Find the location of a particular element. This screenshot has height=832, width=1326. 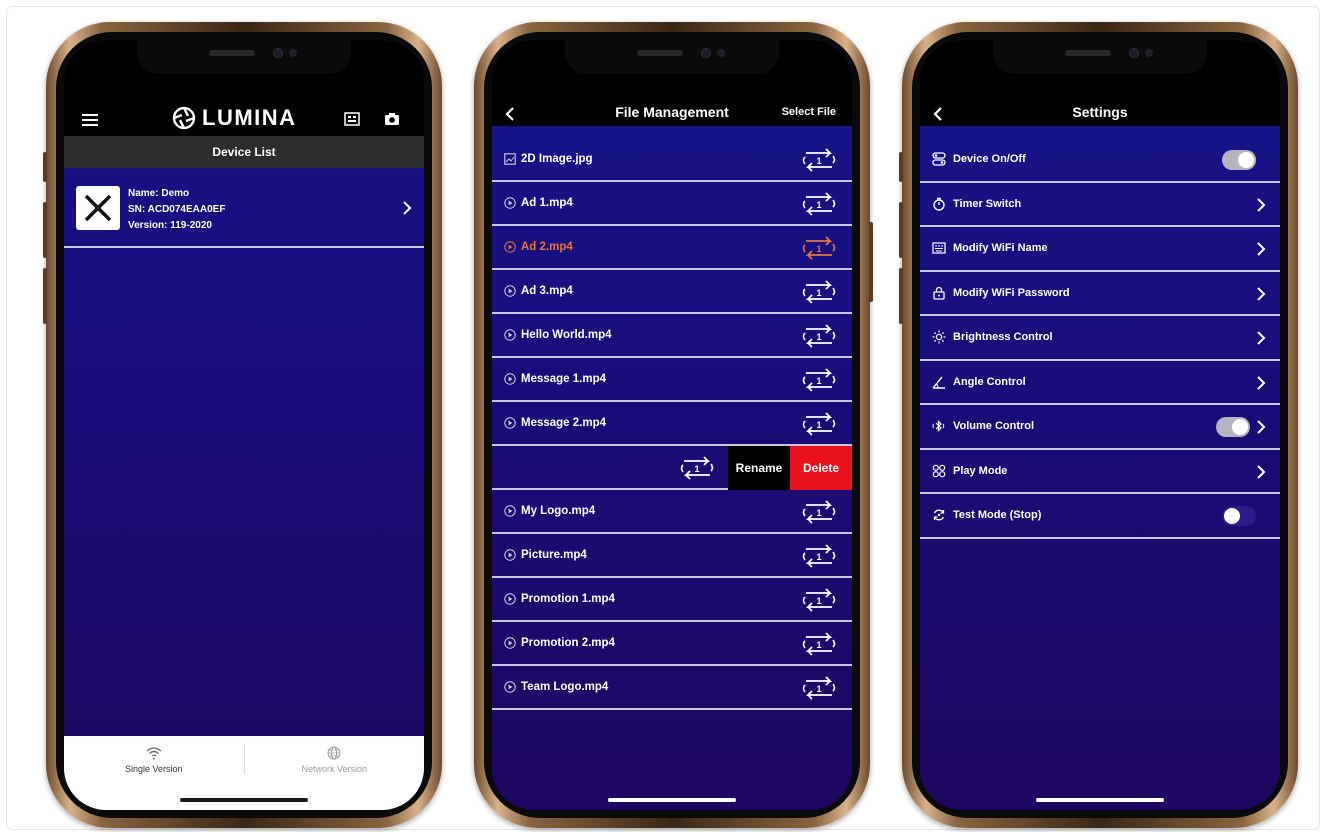

delete-button: Delete is located at coordinates (821, 468).